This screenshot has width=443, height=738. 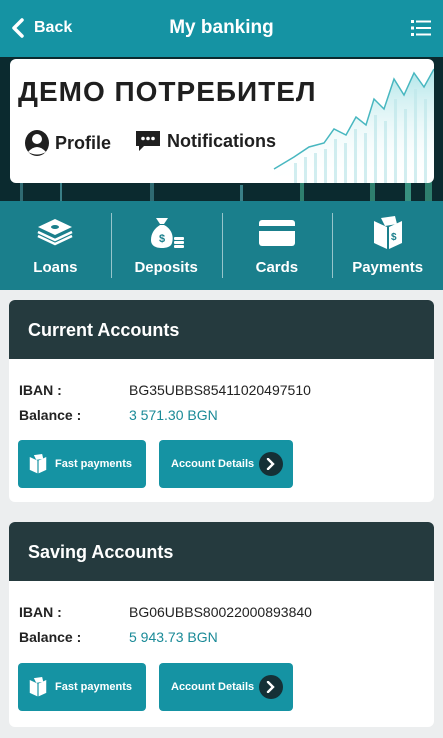 I want to click on nav-item-loans: Loans, so click(x=55, y=245).